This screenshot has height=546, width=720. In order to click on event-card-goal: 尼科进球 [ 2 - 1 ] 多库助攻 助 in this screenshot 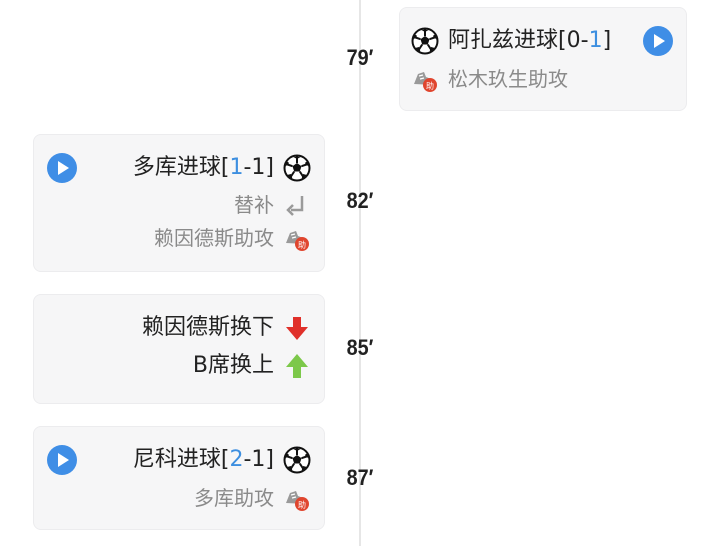, I will do `click(179, 478)`.